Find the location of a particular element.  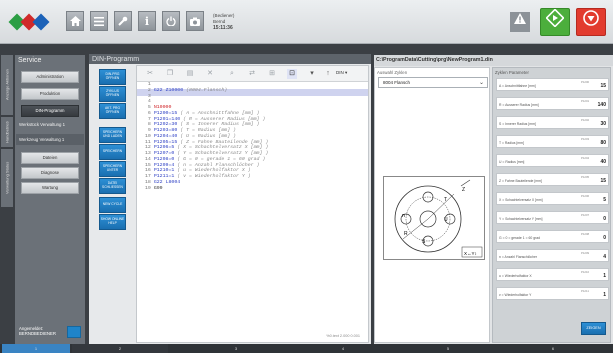

paste-icon: ▤ is located at coordinates (190, 74).